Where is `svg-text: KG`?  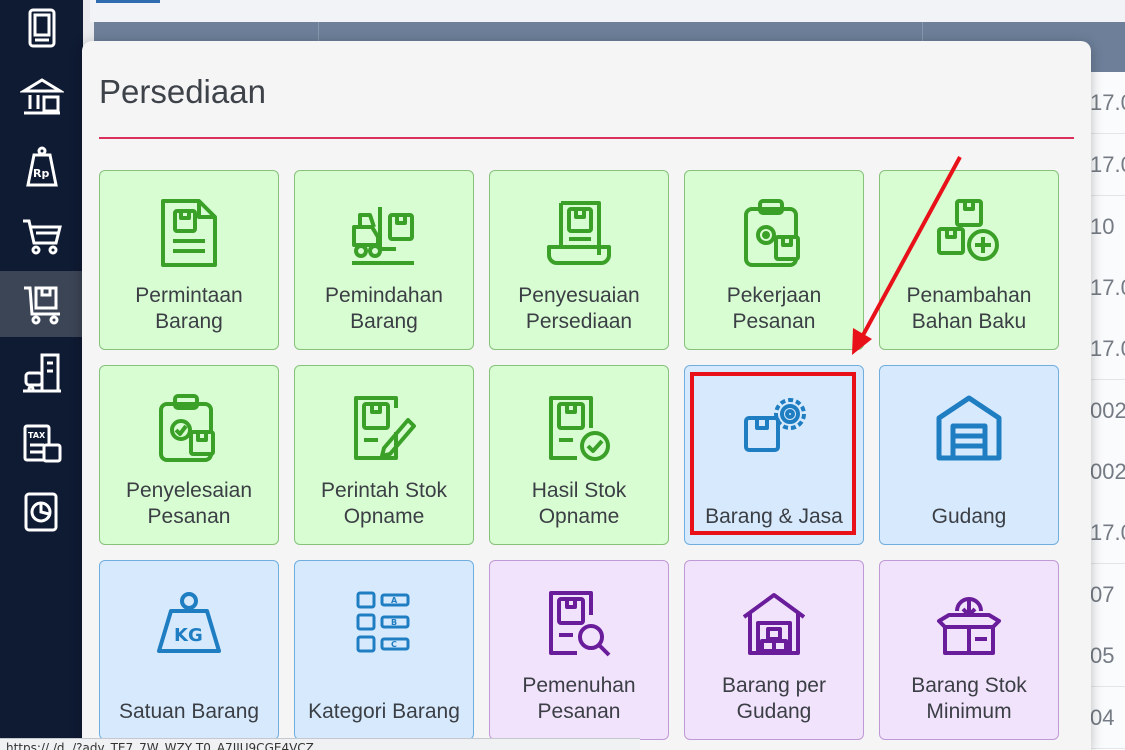
svg-text: KG is located at coordinates (188, 635).